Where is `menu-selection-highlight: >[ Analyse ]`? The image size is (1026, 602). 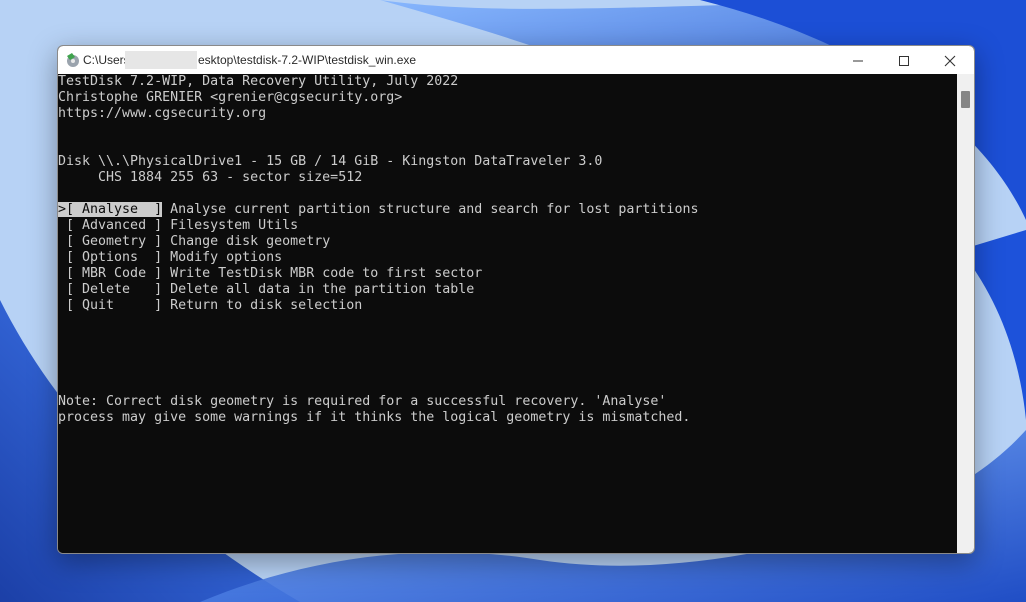 menu-selection-highlight: >[ Analyse ] is located at coordinates (110, 209).